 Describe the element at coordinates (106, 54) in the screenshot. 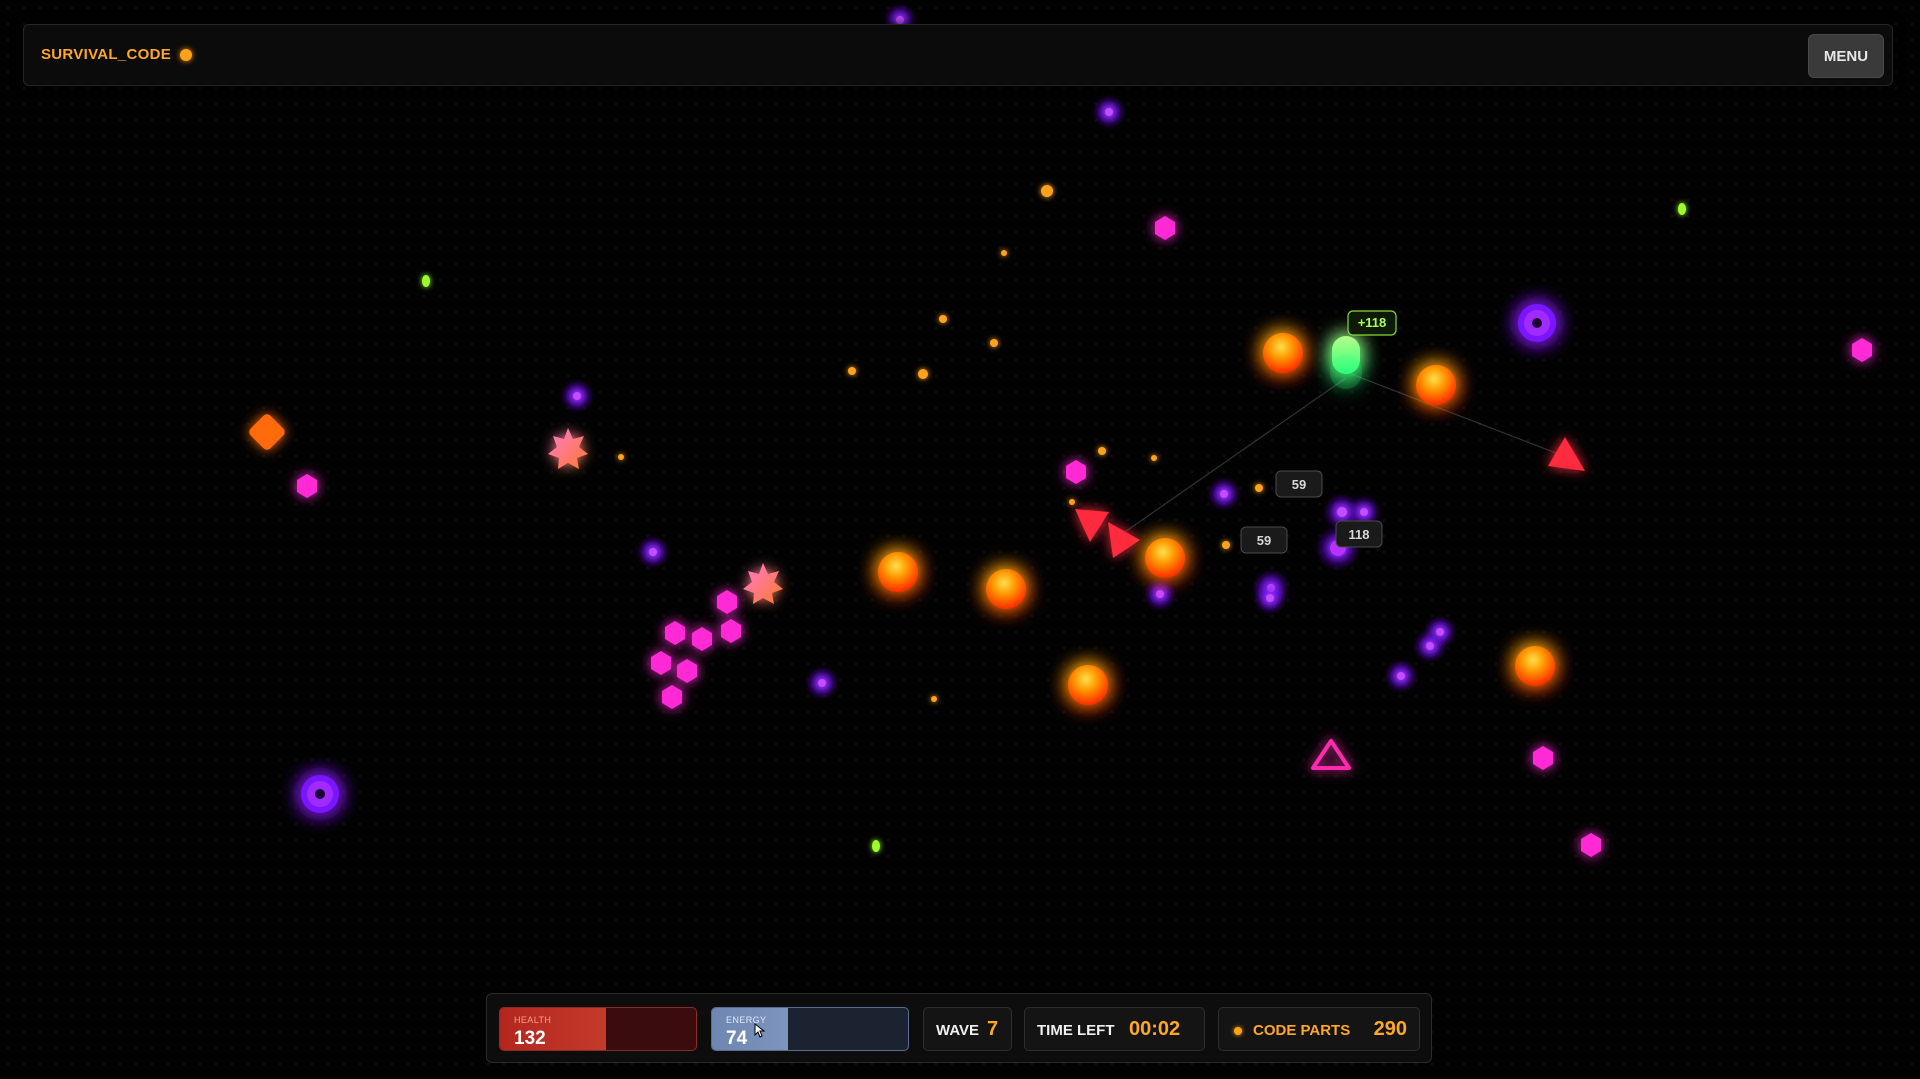

I see `game-title: SURVIVAL_CODE` at that location.